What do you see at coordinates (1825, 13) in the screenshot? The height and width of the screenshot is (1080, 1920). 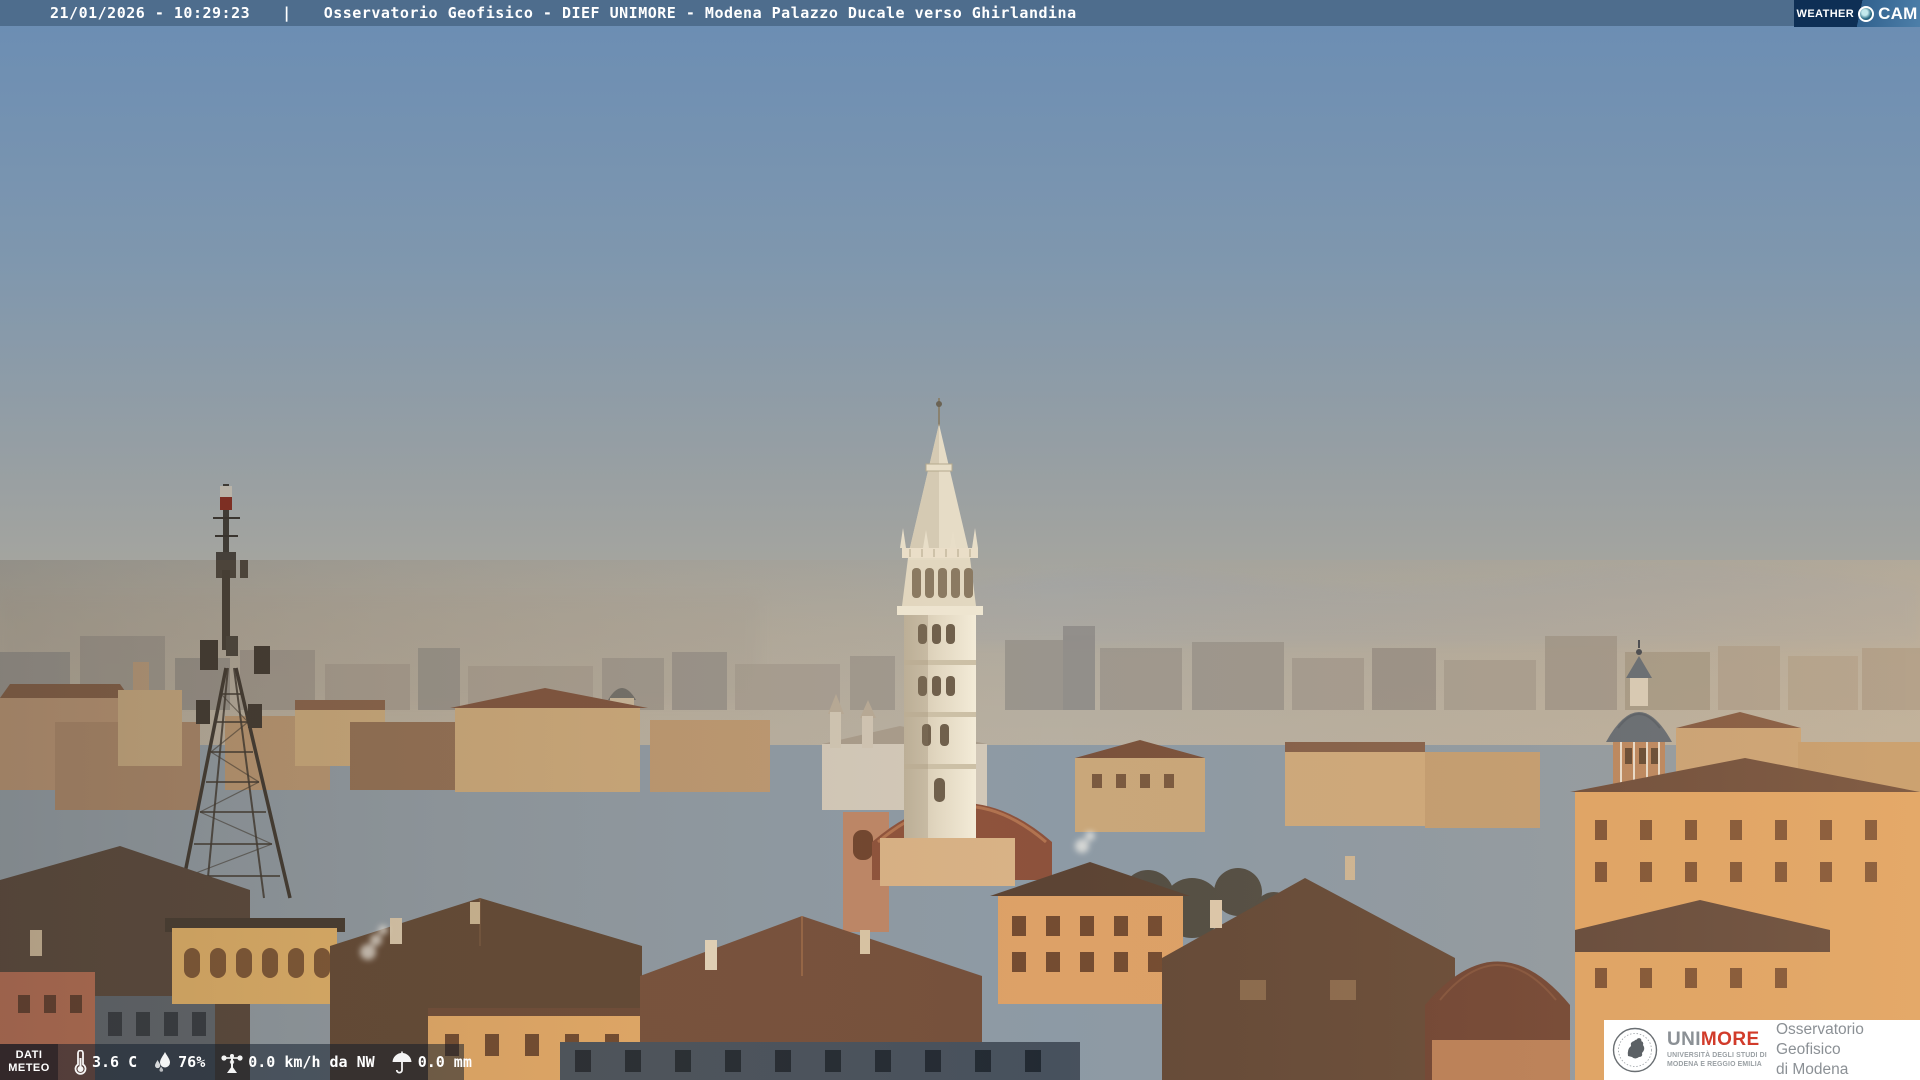 I see `weathercam-weather-text: WEATHER` at bounding box center [1825, 13].